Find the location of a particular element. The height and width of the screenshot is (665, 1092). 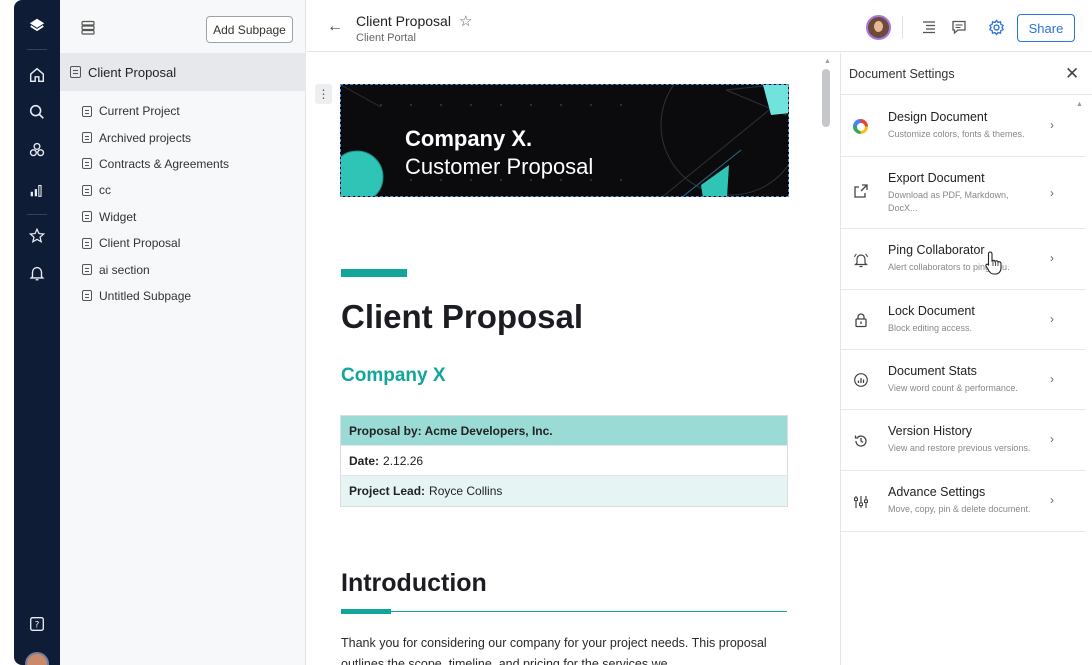

settings-item-title: Document Stats is located at coordinates (932, 371).